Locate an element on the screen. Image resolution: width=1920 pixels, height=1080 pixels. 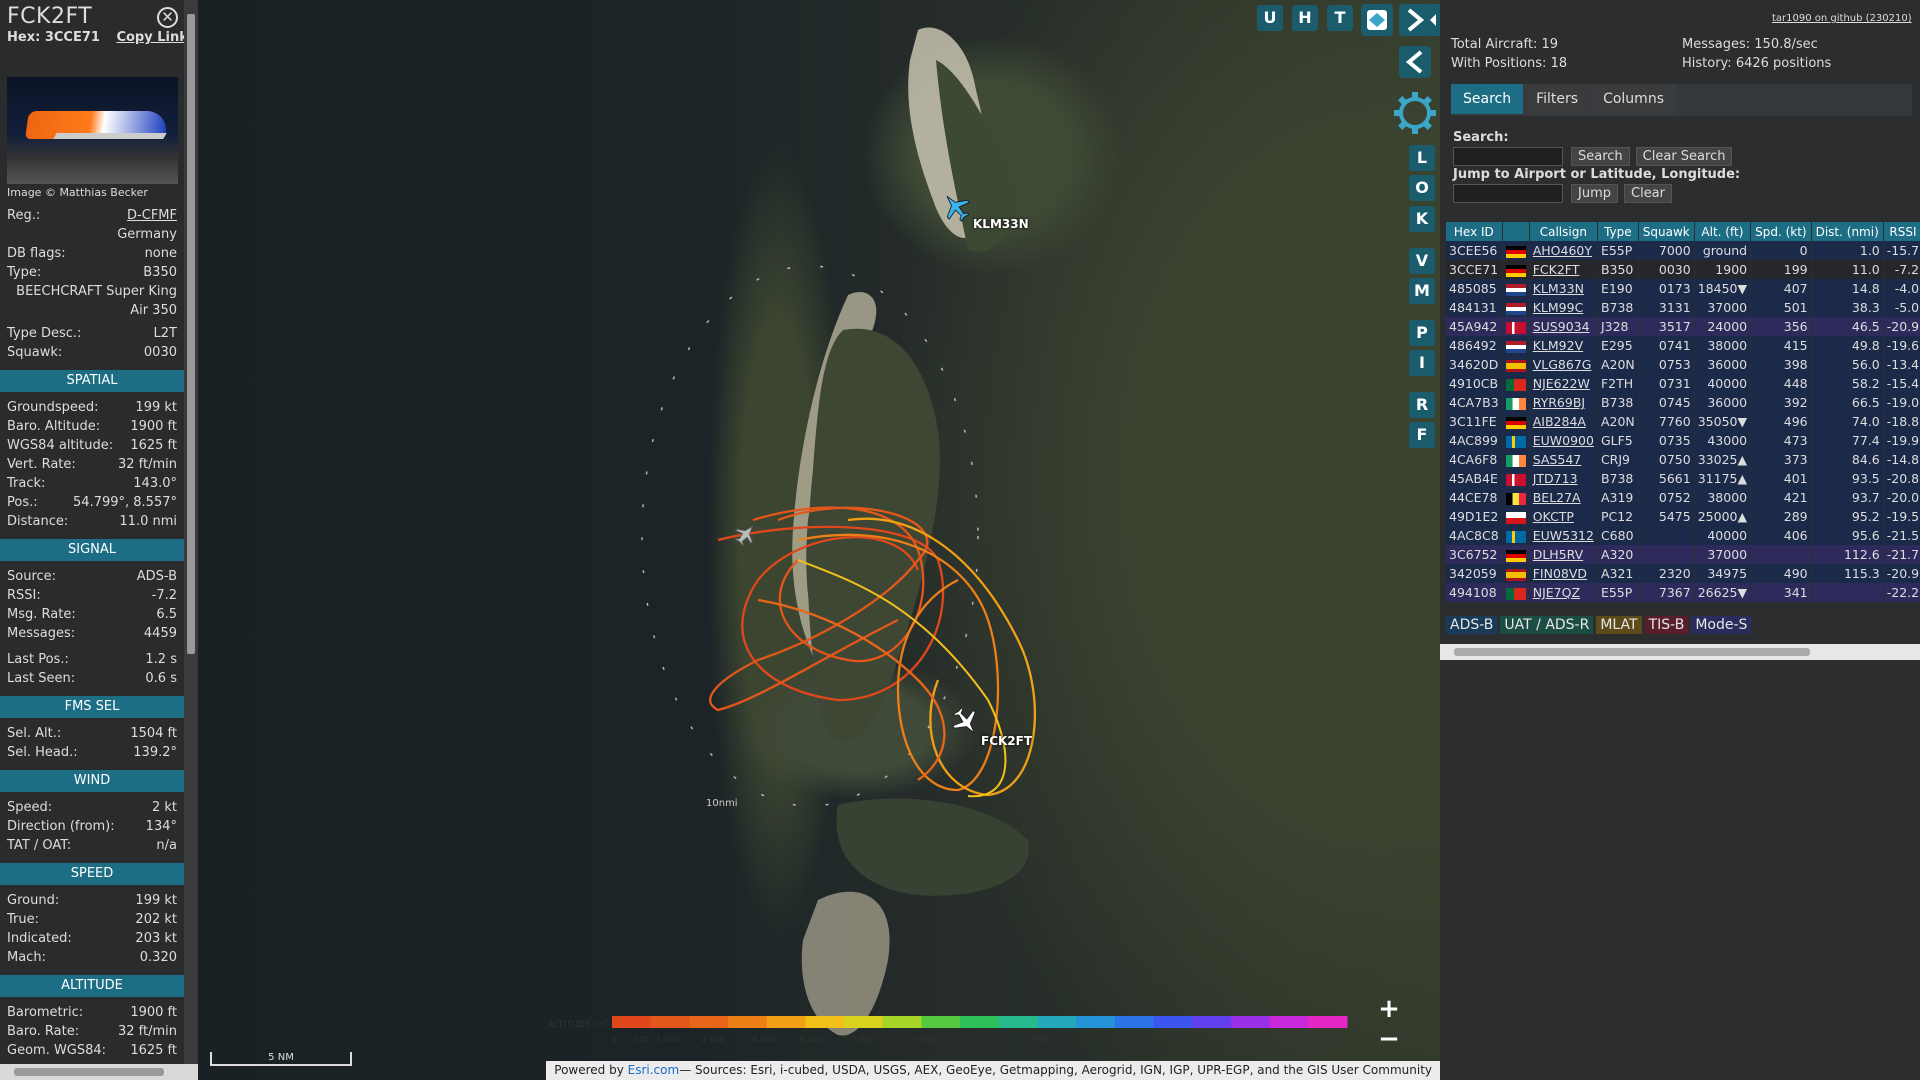
registration-link: D-CFMF is located at coordinates (152, 215).